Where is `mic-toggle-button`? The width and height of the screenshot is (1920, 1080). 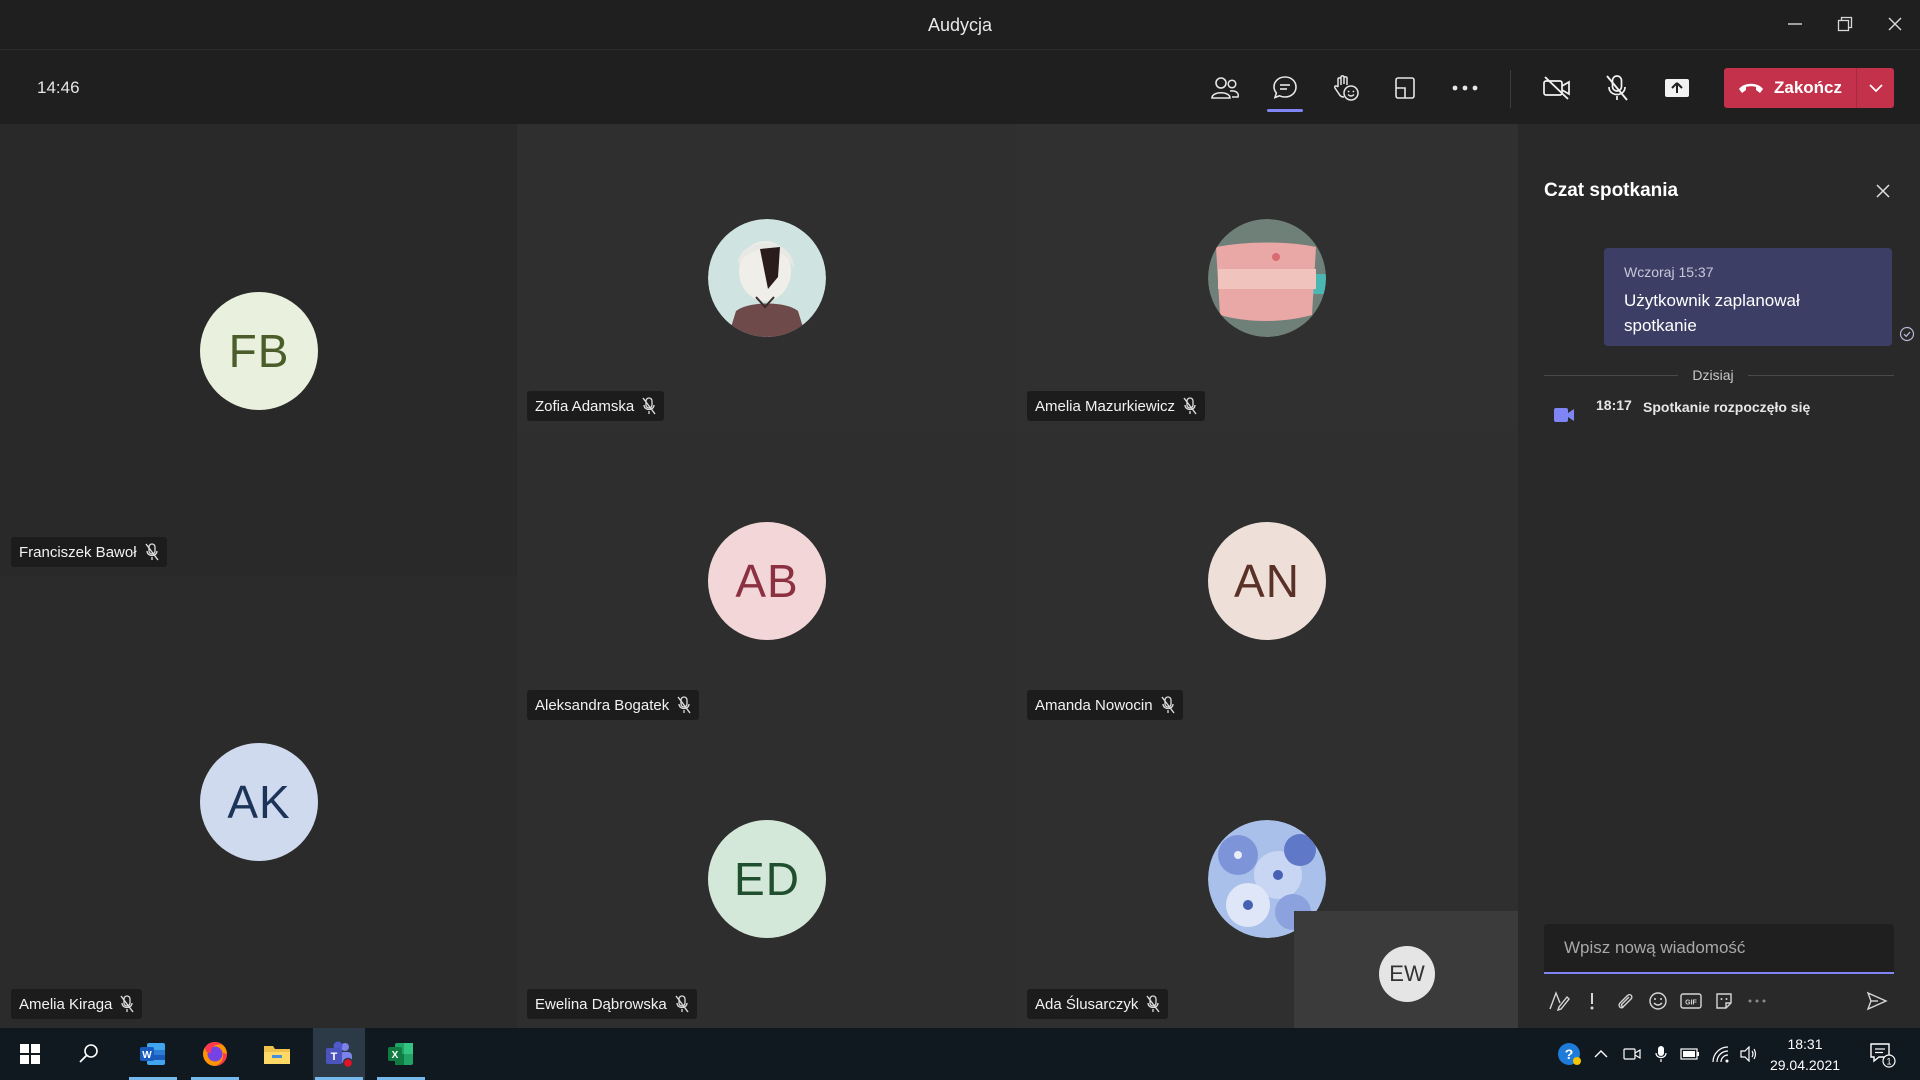 mic-toggle-button is located at coordinates (1617, 88).